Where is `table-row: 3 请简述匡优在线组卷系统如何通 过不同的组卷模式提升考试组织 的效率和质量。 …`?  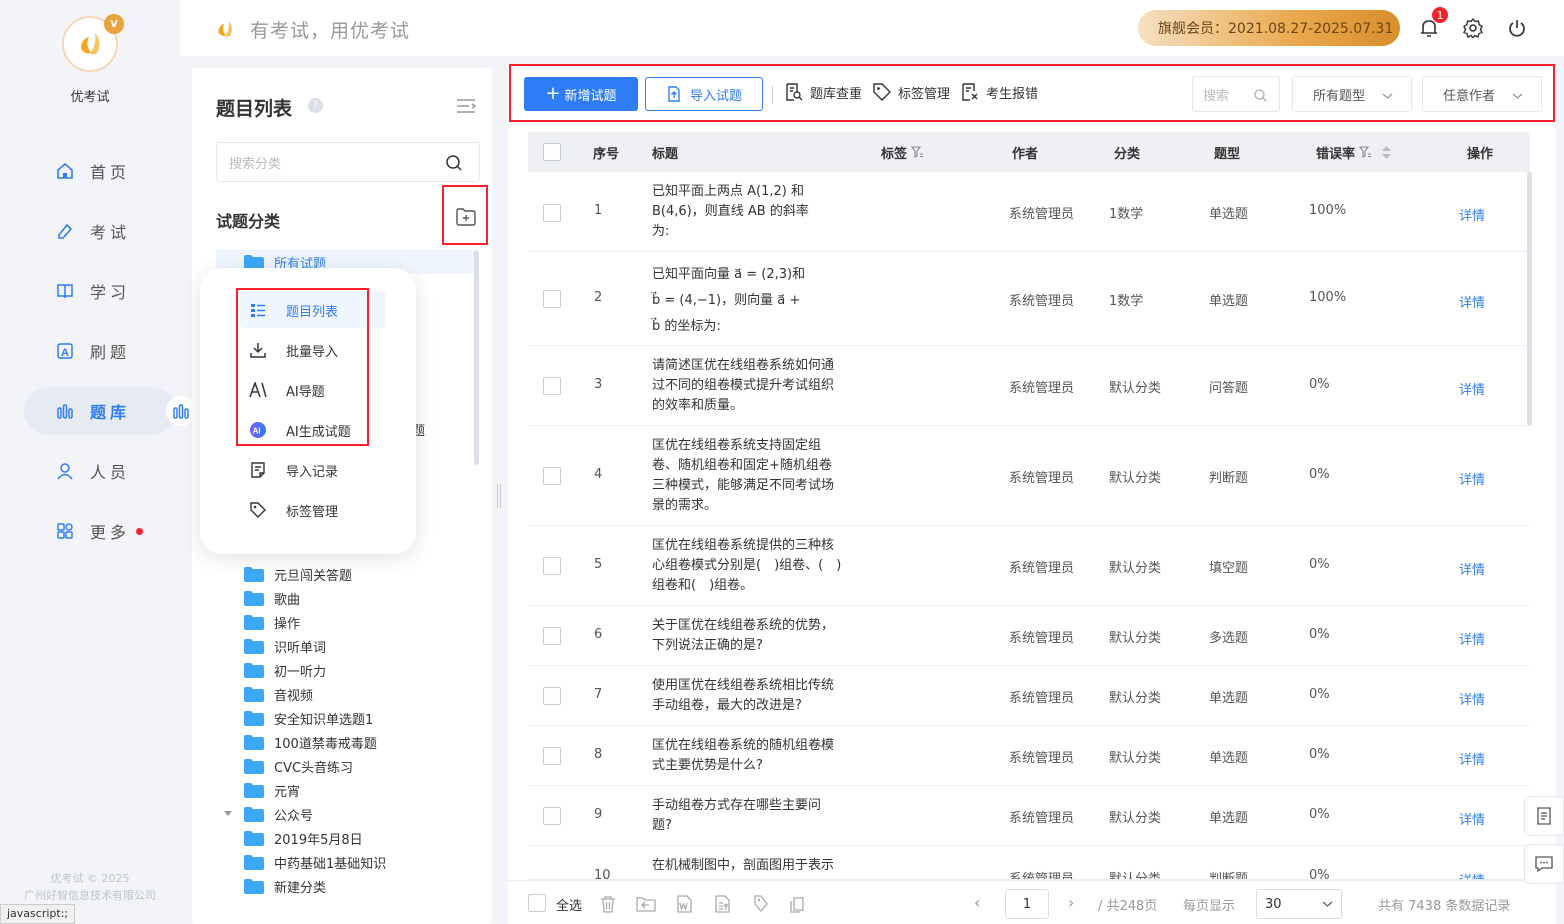 table-row: 3 请简述匡优在线组卷系统如何通 过不同的组卷模式提升考试组织 的效率和质量。 … is located at coordinates (1029, 386).